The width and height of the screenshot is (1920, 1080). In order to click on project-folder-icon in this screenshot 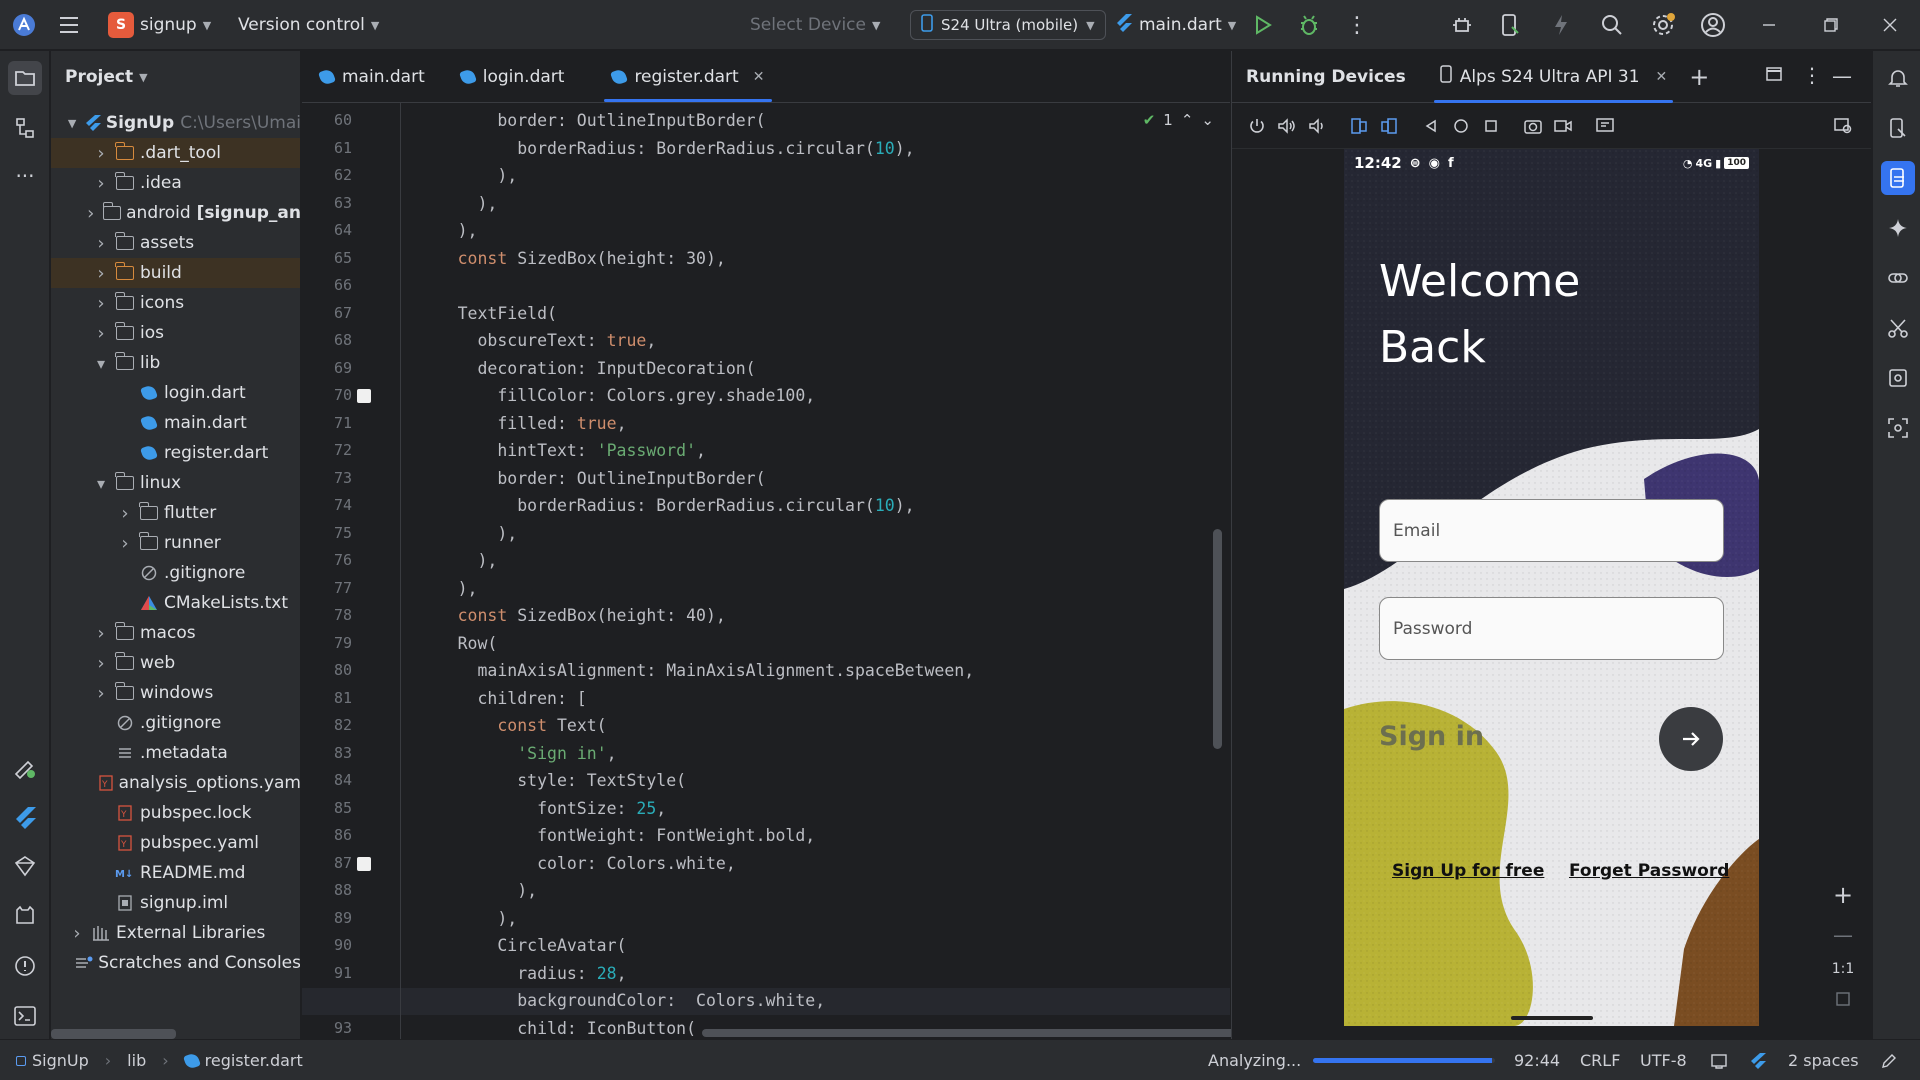, I will do `click(25, 78)`.